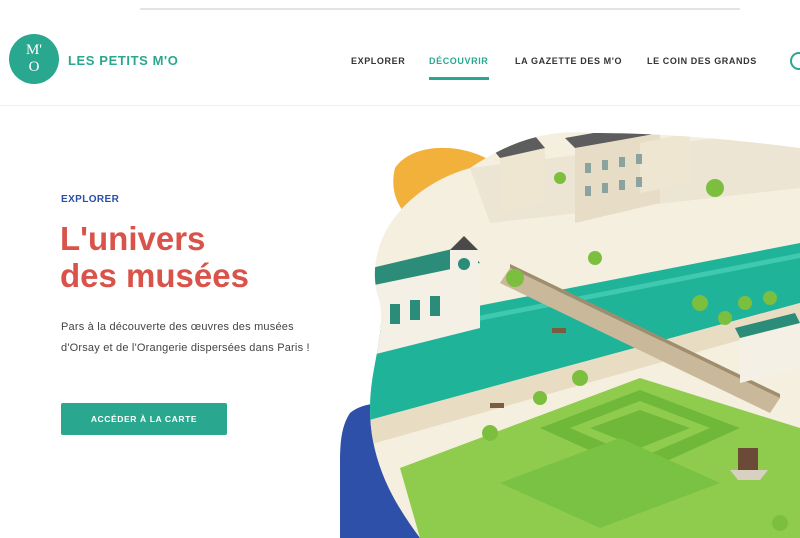 The image size is (800, 538). Describe the element at coordinates (154, 275) in the screenshot. I see `hero-title-line2: des musées` at that location.